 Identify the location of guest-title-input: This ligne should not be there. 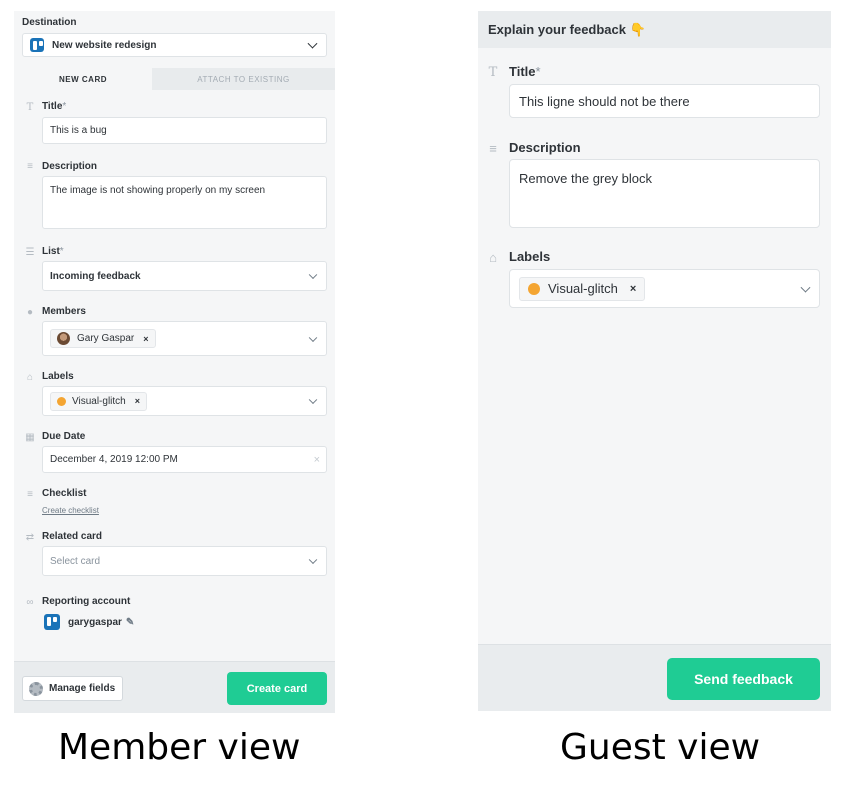
(664, 101).